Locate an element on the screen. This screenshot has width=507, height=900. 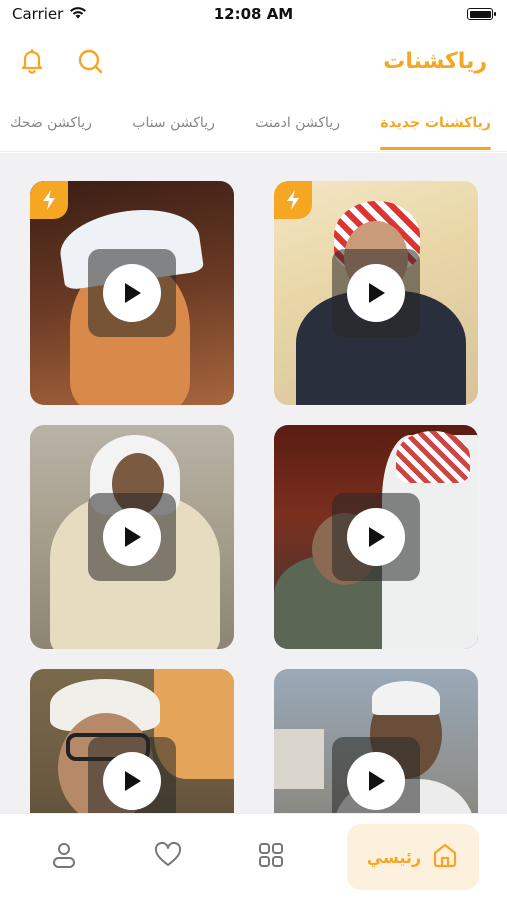
tab-addicted-reactions: رياكشن ادمنت is located at coordinates (297, 123).